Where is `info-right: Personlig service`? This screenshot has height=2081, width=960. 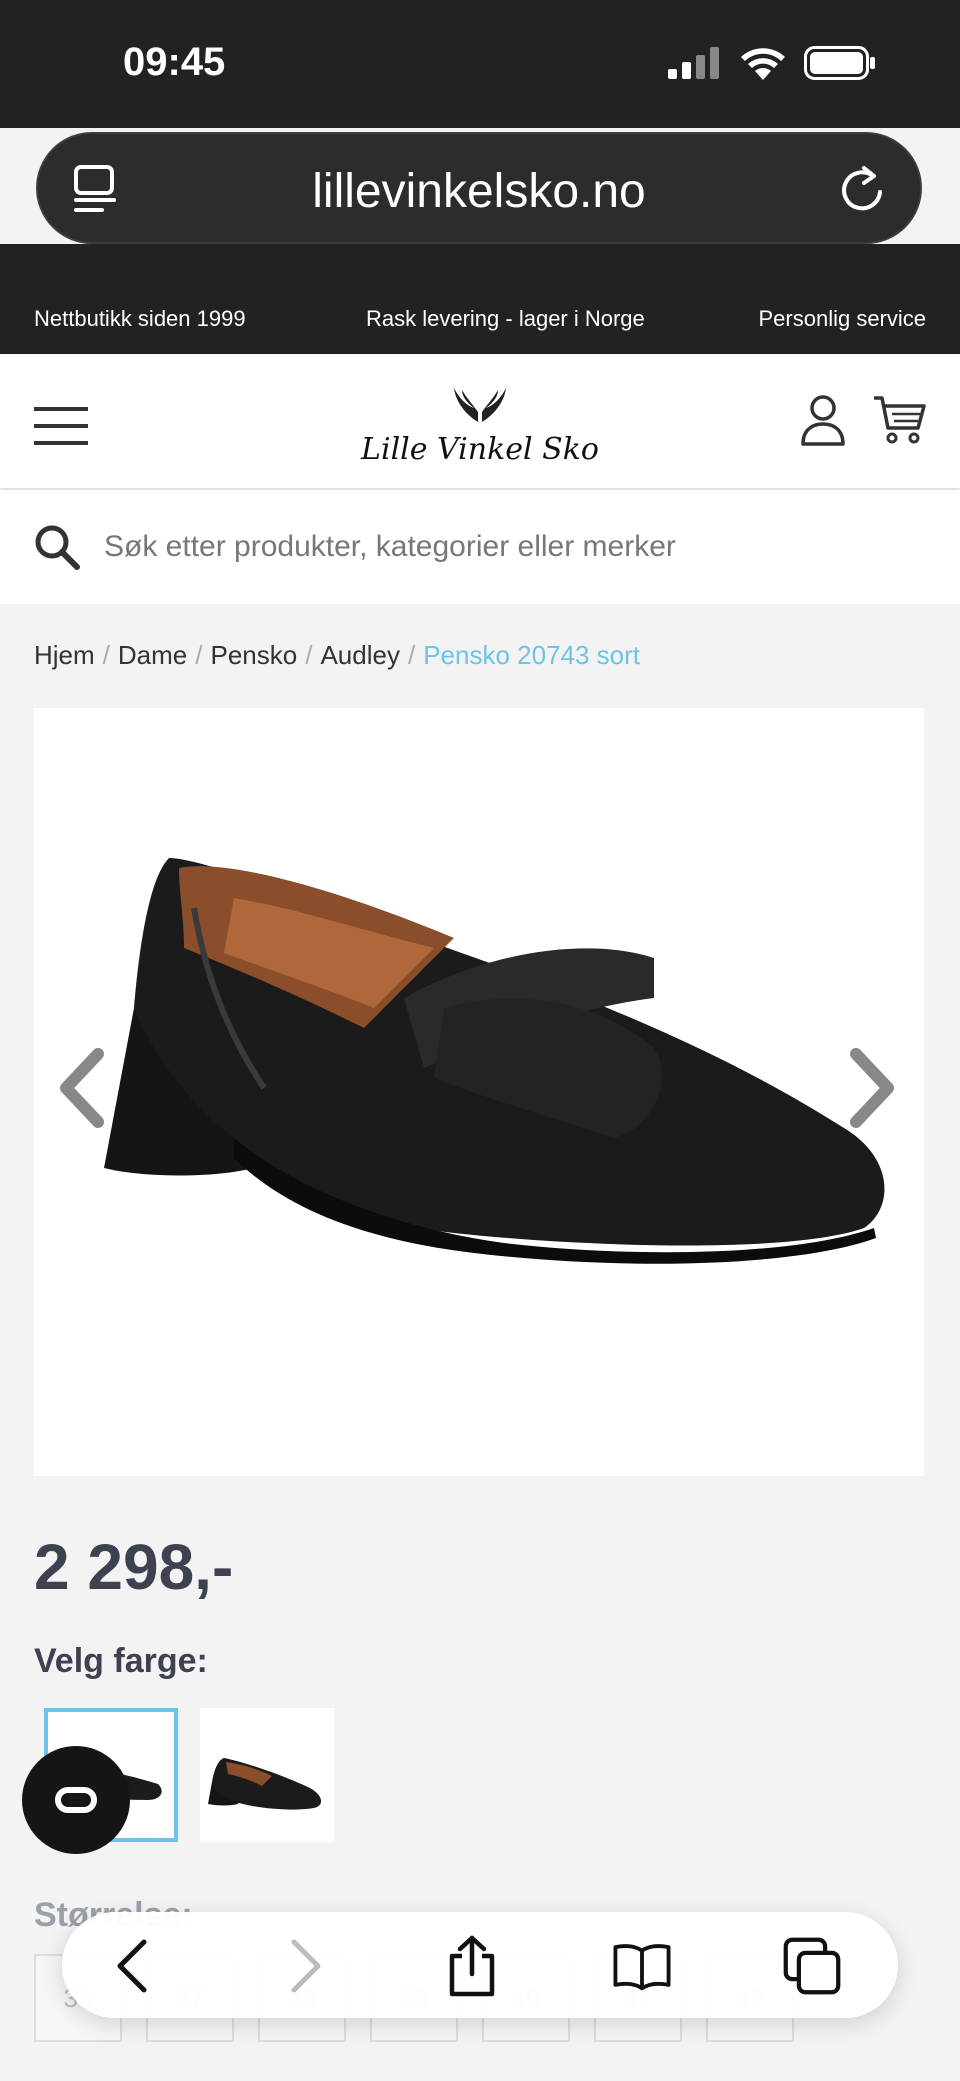
info-right: Personlig service is located at coordinates (842, 318).